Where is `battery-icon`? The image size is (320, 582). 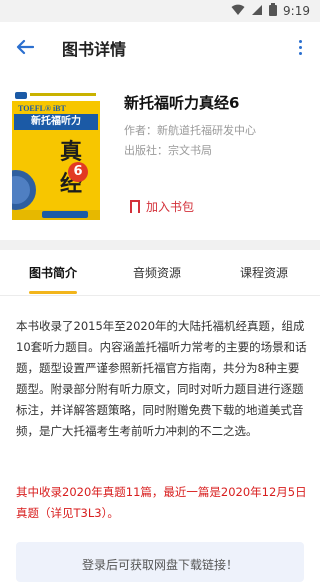 battery-icon is located at coordinates (273, 11).